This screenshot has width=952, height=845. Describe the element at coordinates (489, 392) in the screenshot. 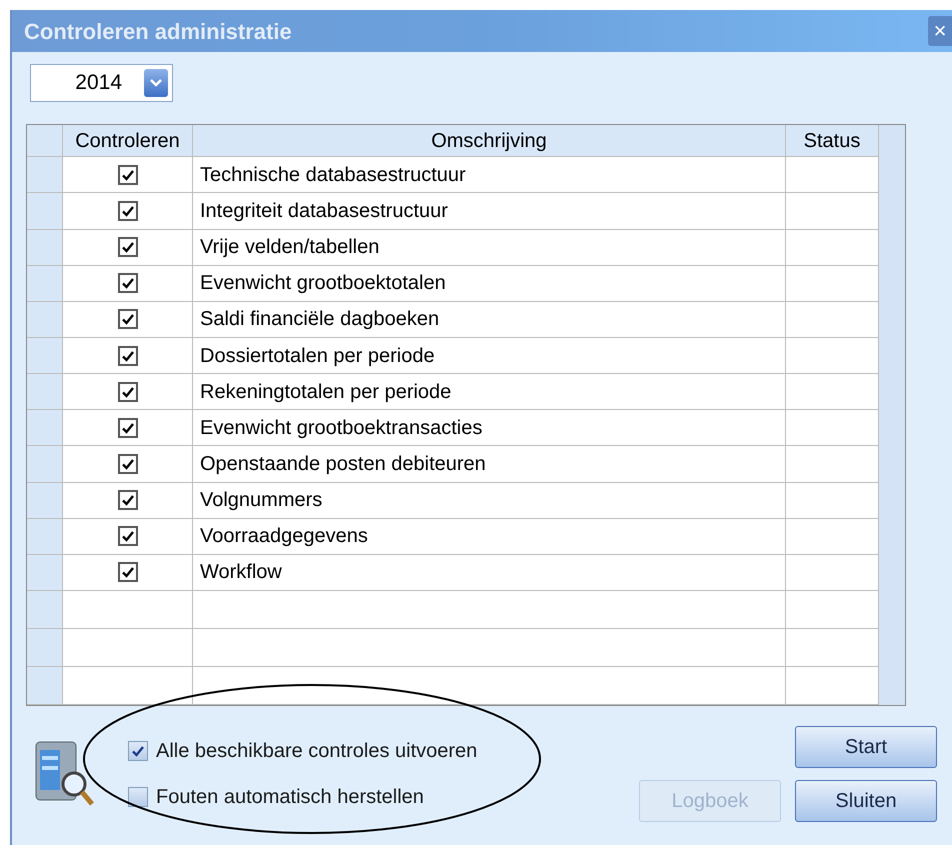

I see `table-cell: Rekeningtotalen per periode` at that location.